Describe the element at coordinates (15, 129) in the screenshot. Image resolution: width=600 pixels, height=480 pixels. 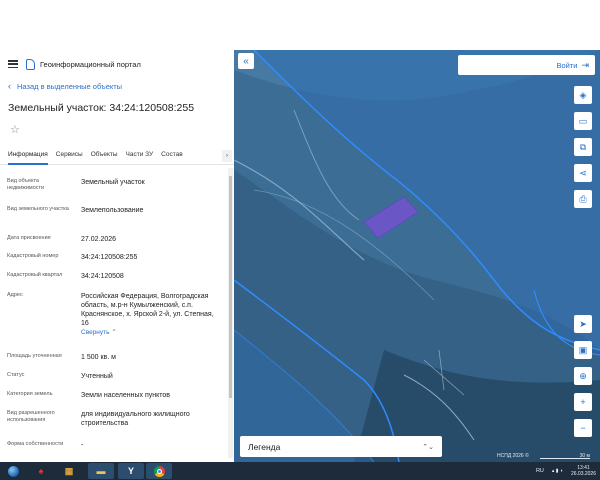
I see `star-icon: ☆` at that location.